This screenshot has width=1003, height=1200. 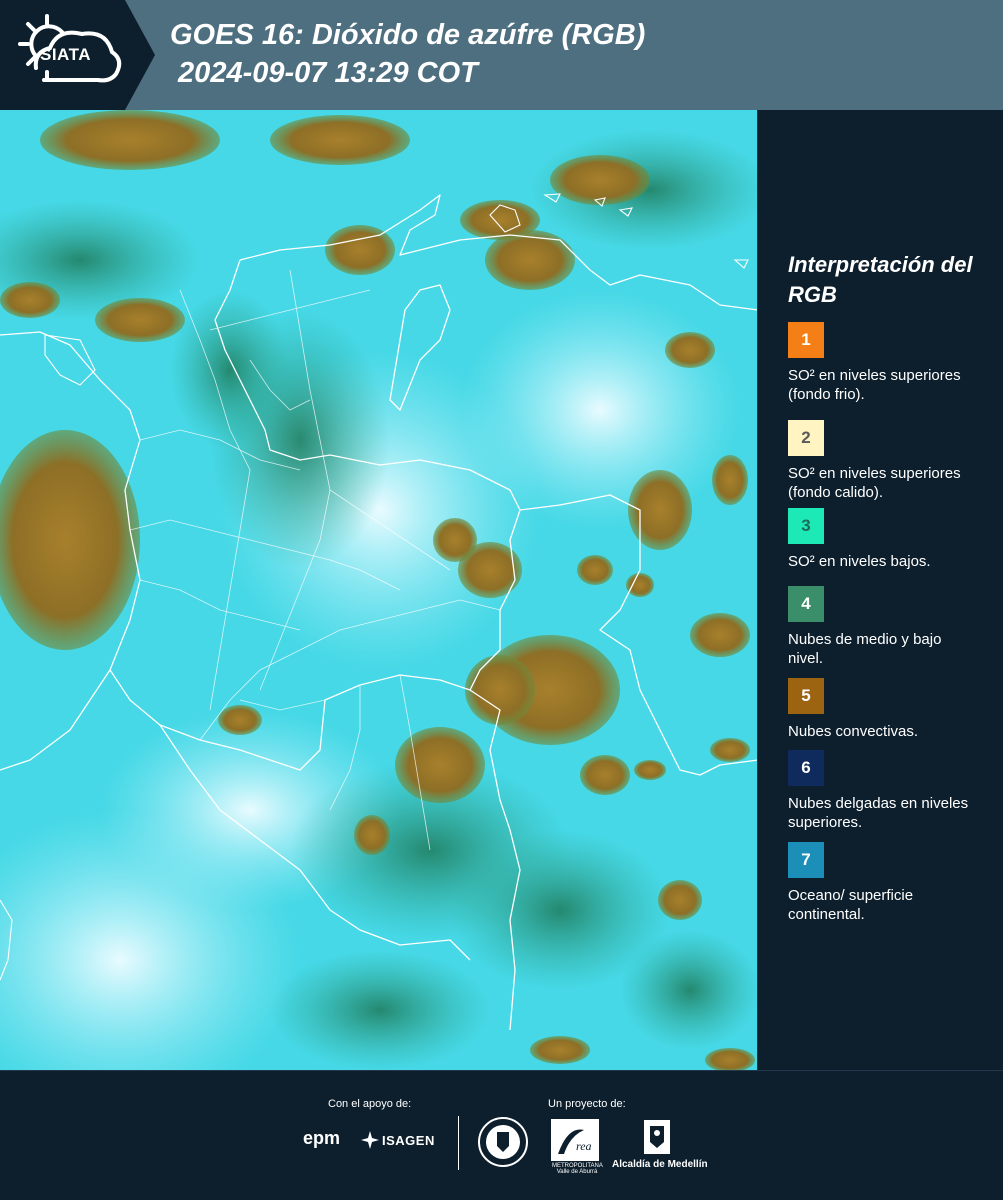 I want to click on legend-swatch: 2, so click(x=806, y=438).